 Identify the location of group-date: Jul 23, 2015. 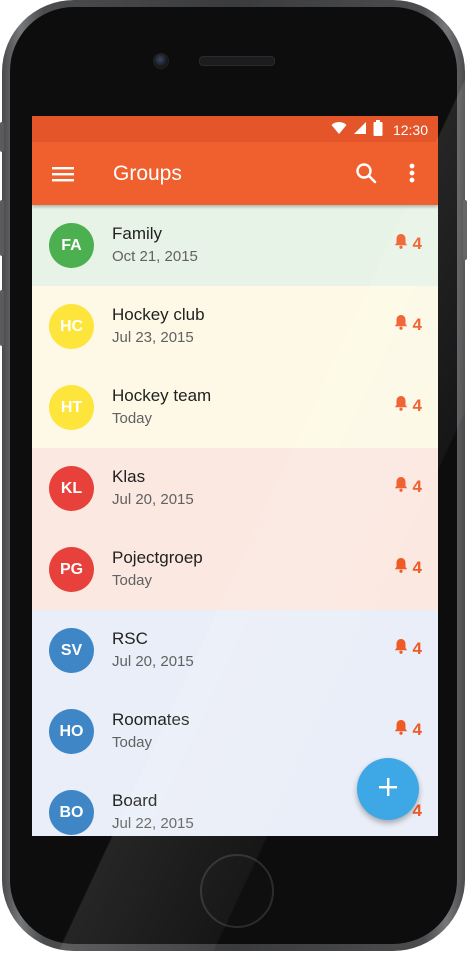
(153, 337).